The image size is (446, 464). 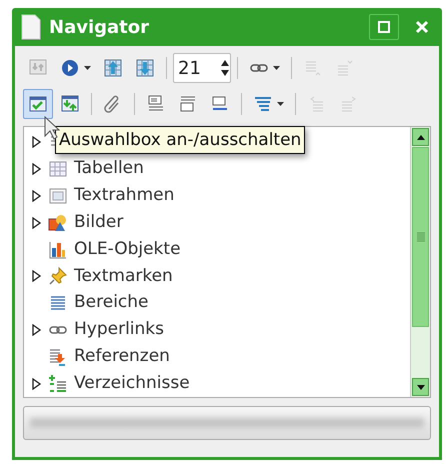 I want to click on table-icon, so click(x=58, y=169).